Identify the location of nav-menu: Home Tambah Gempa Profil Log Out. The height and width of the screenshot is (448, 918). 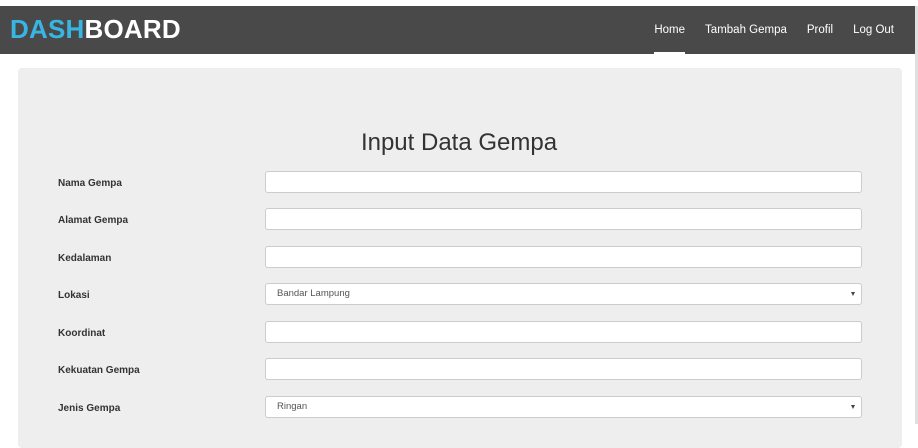
(776, 30).